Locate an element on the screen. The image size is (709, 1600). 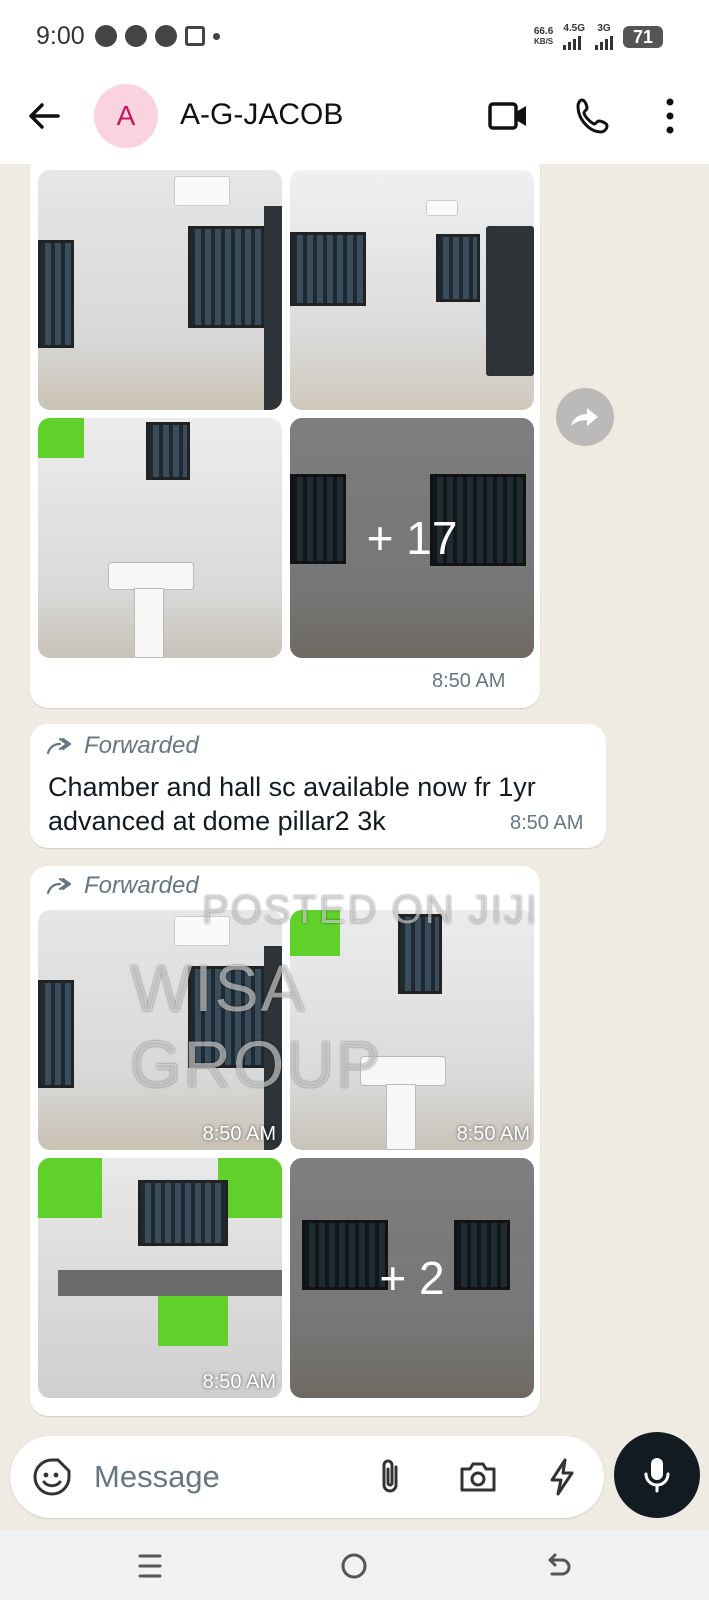
sim2-signal: 3G is located at coordinates (604, 37).